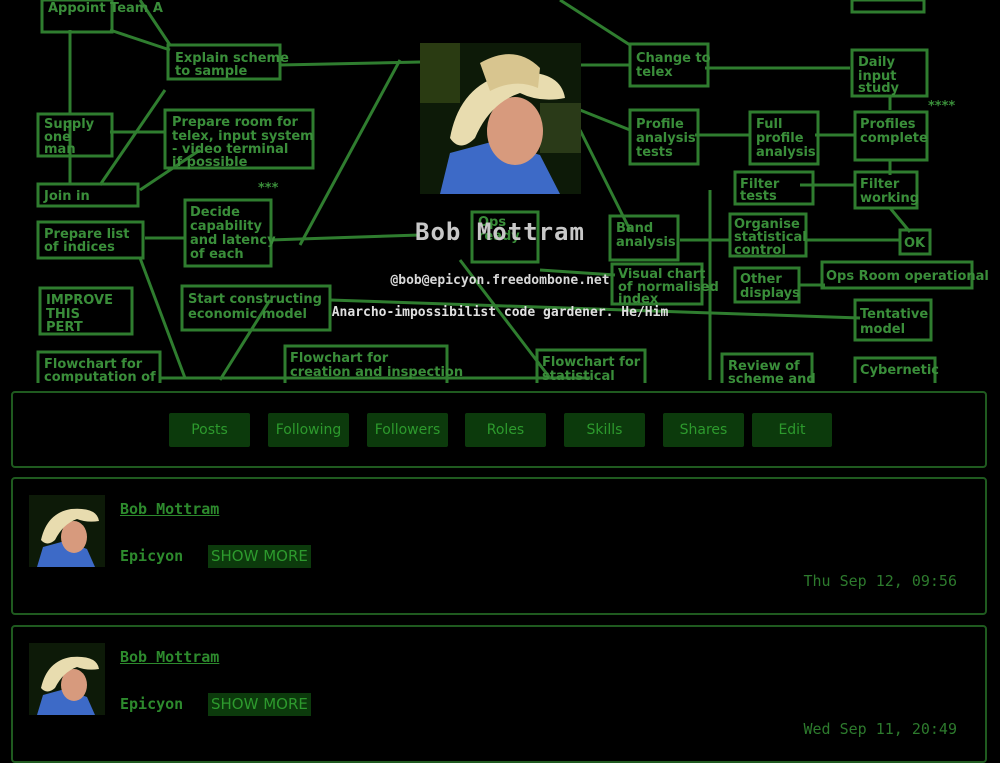 Image resolution: width=1000 pixels, height=763 pixels. I want to click on nav-following-button: Following, so click(308, 430).